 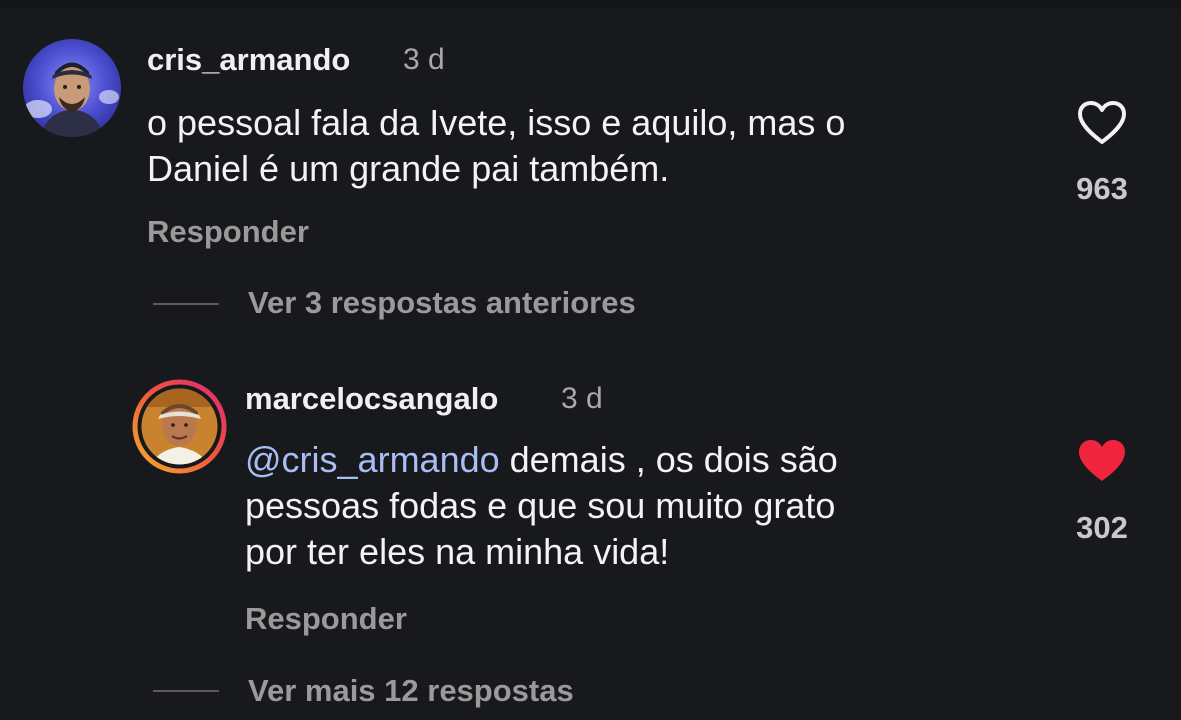 What do you see at coordinates (457, 551) in the screenshot?
I see `reply-text-line: por ter eles na minha vida!` at bounding box center [457, 551].